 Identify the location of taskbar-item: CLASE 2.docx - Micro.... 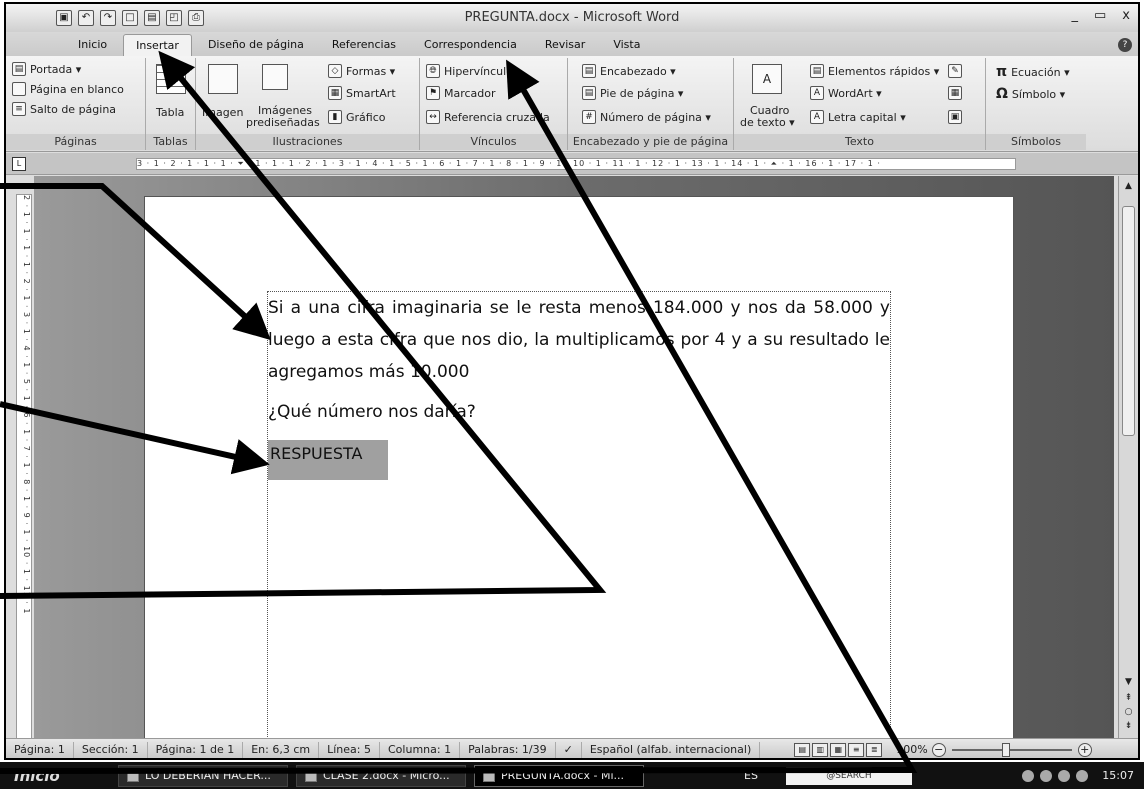
(381, 775).